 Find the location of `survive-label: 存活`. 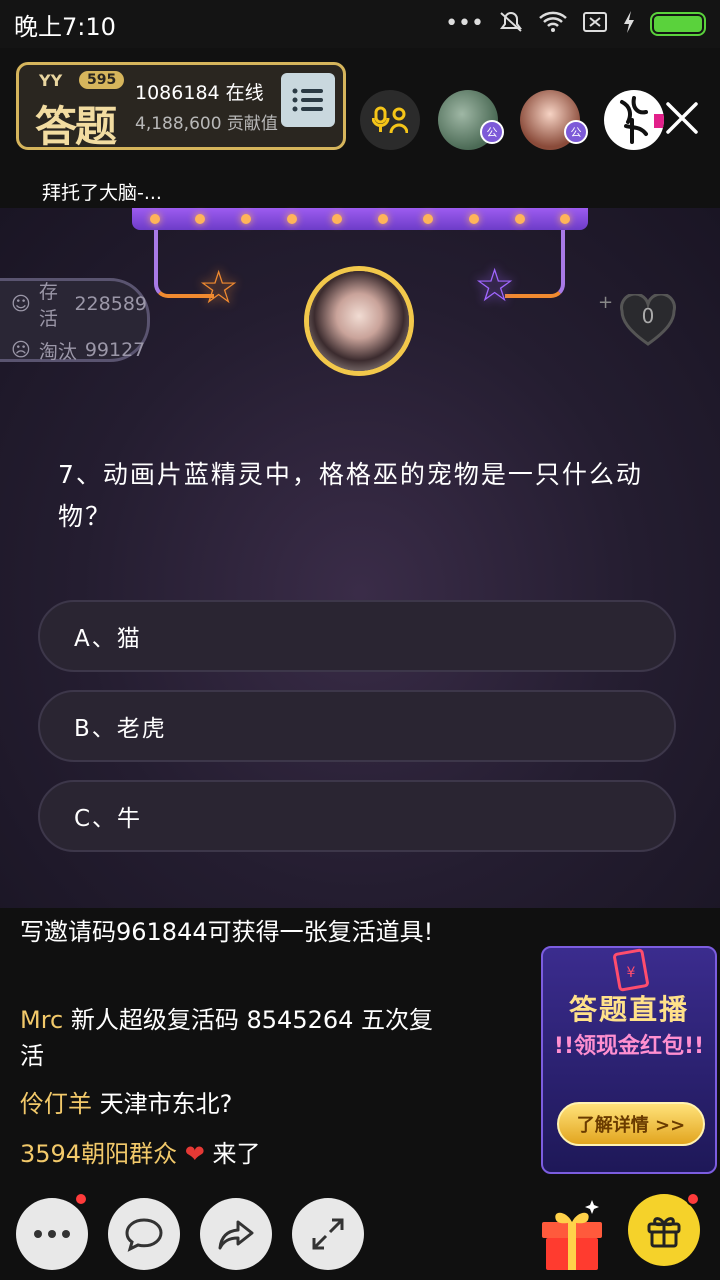

survive-label: 存活 is located at coordinates (48, 305).